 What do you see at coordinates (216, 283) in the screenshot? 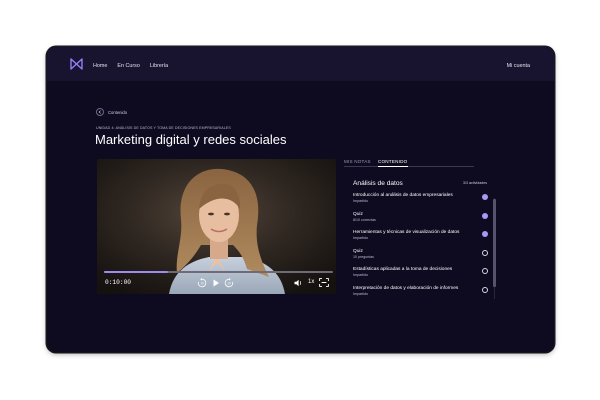
I see `play-icon` at bounding box center [216, 283].